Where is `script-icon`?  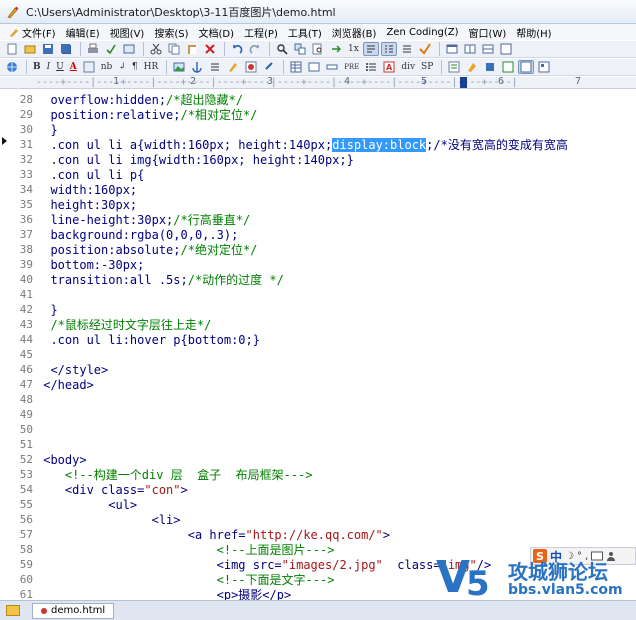
script-icon is located at coordinates (454, 67).